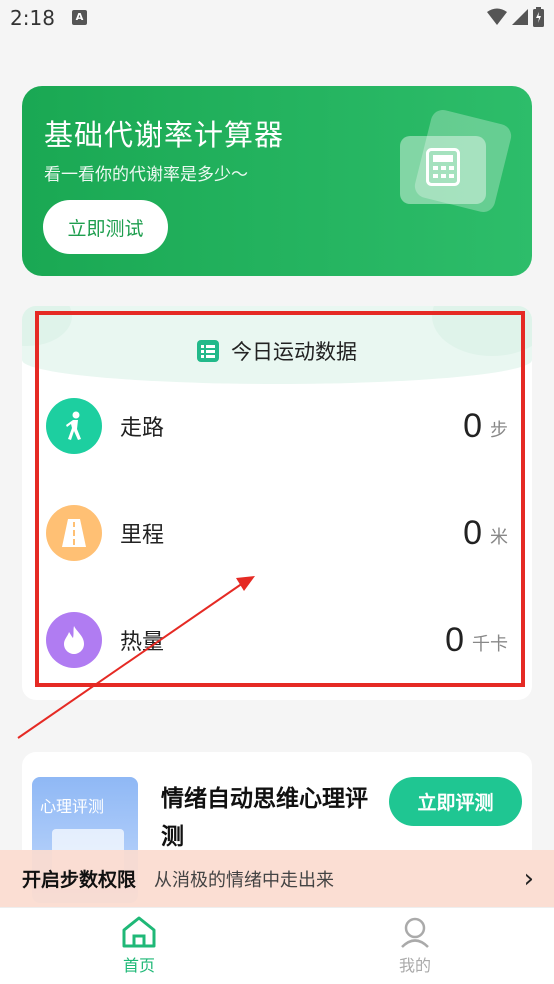 Image resolution: width=554 pixels, height=984 pixels. What do you see at coordinates (138, 965) in the screenshot?
I see `nav-label-home: 首页` at bounding box center [138, 965].